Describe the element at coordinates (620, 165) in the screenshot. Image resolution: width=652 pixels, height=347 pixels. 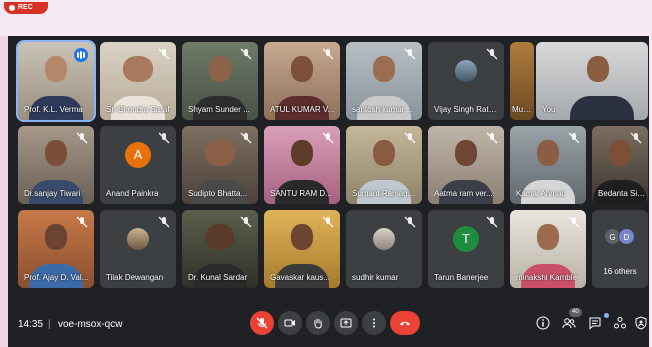
I see `participant-tile-2-8: Bedanta Sinha` at that location.